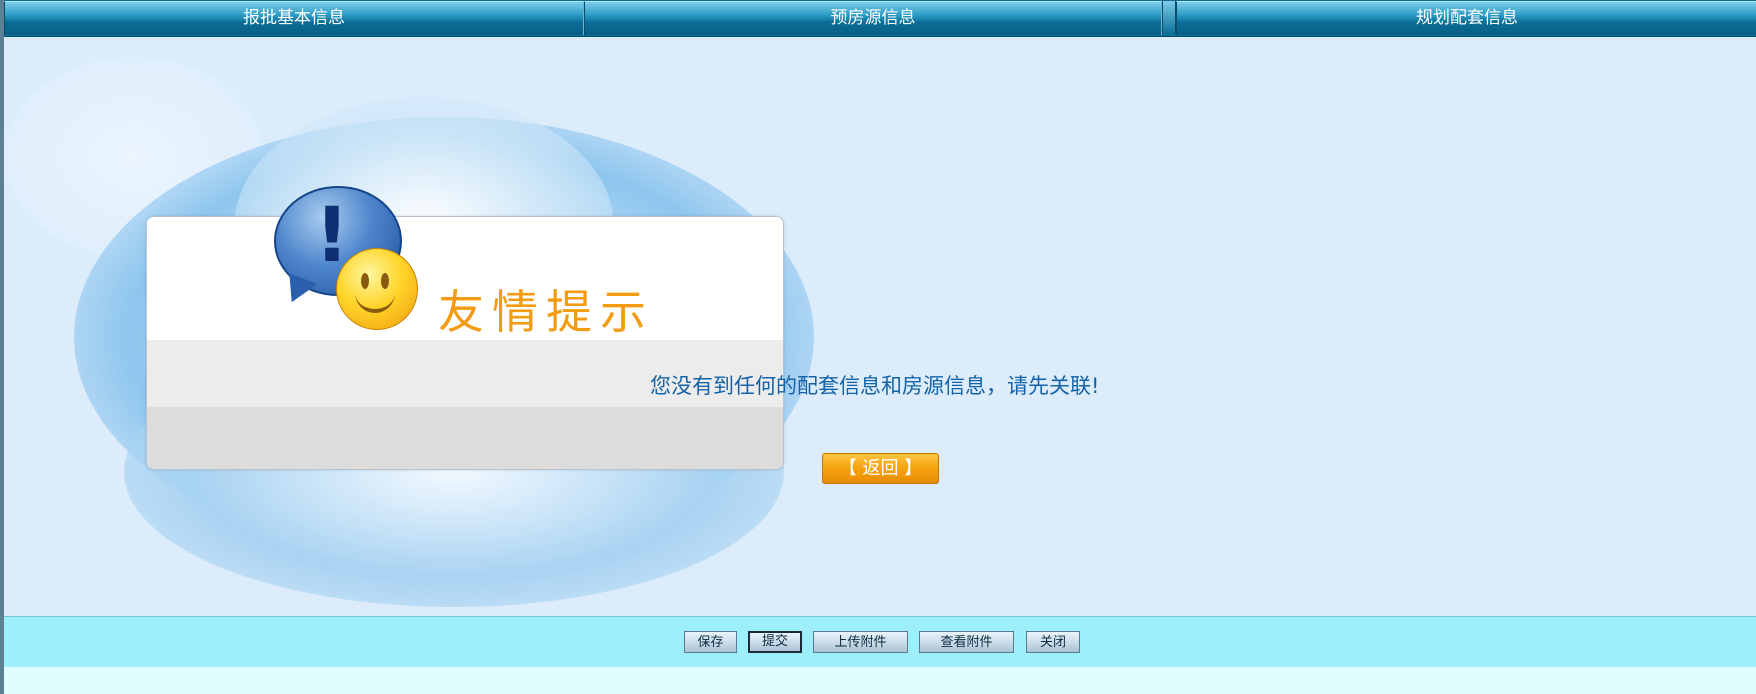 This screenshot has width=1756, height=694. Describe the element at coordinates (775, 642) in the screenshot. I see `submit-button: 提交` at that location.